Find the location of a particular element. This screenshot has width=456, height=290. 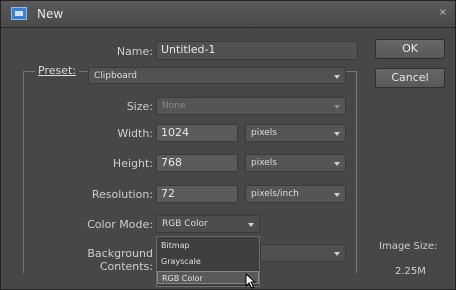

resolution-unit-select: pixels/inch is located at coordinates (295, 194).